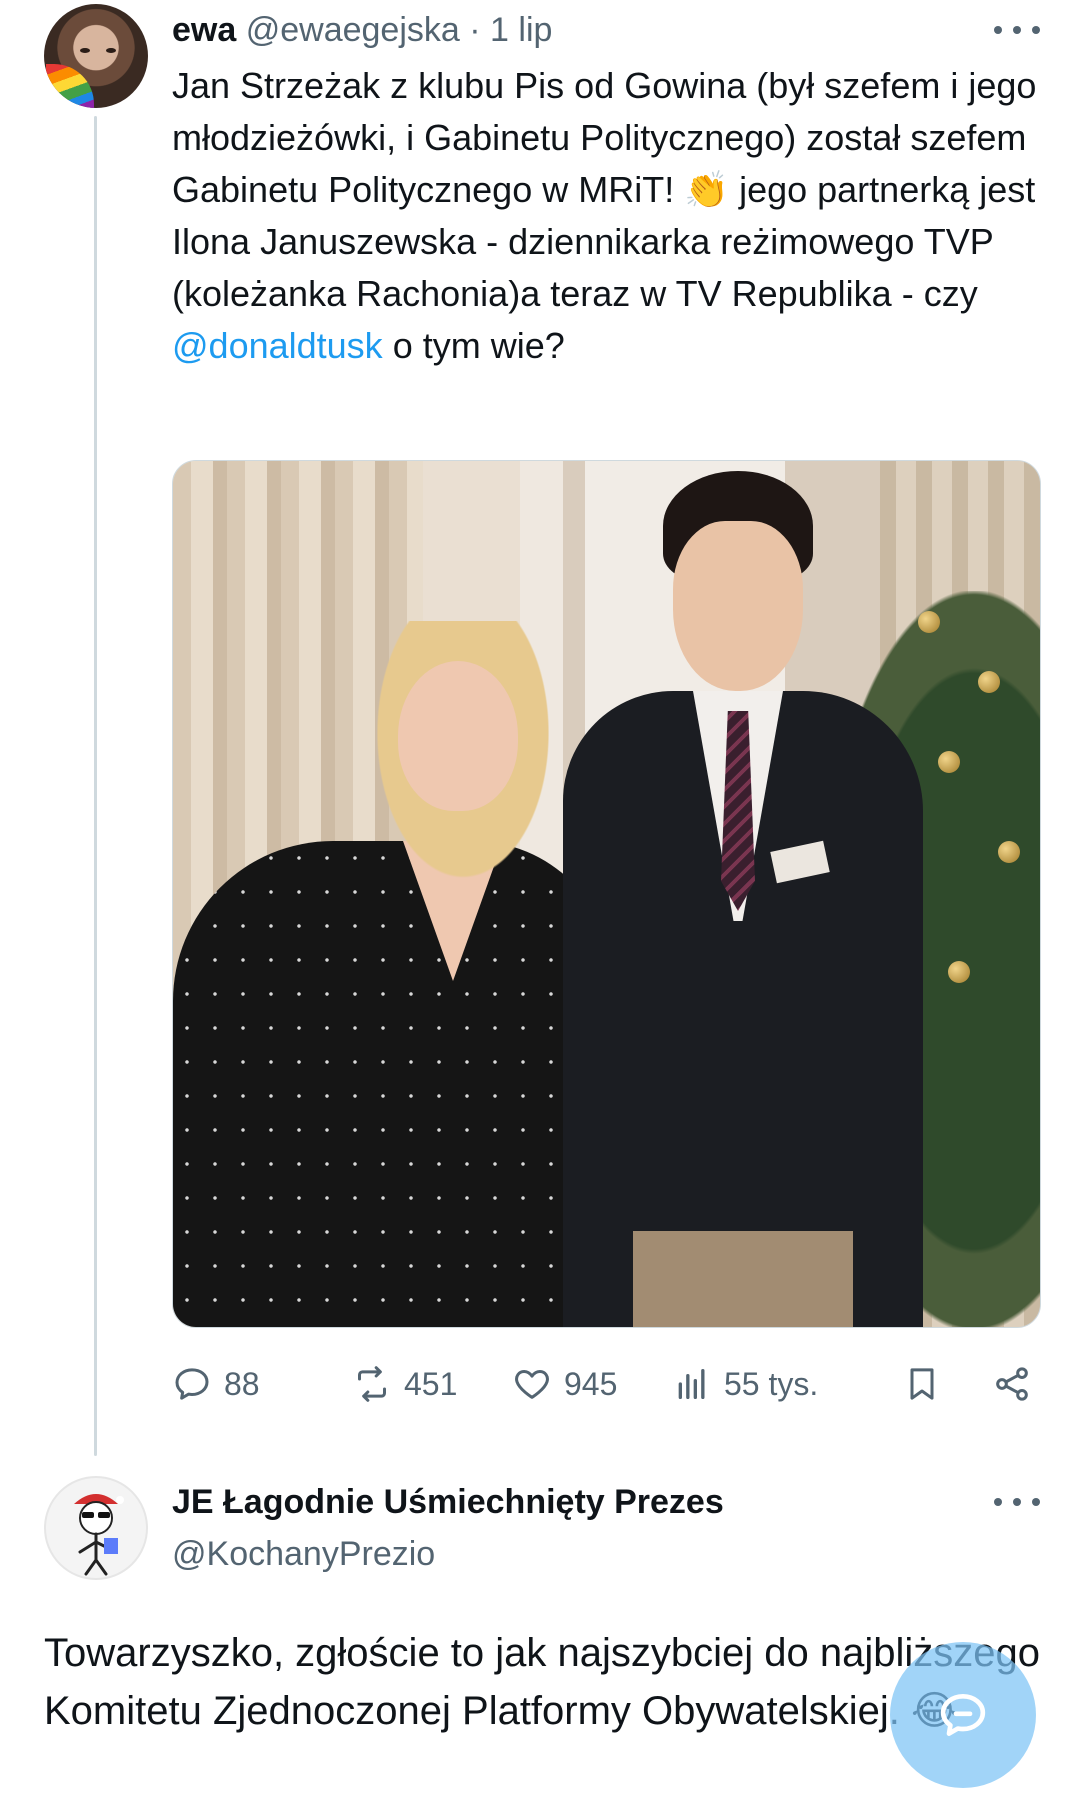 Image resolution: width=1073 pixels, height=1820 pixels. Describe the element at coordinates (591, 1383) in the screenshot. I see `like-count: 945` at that location.